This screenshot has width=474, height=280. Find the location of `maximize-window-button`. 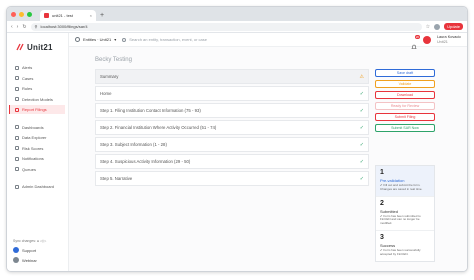

maximize-window-button is located at coordinates (29, 14).